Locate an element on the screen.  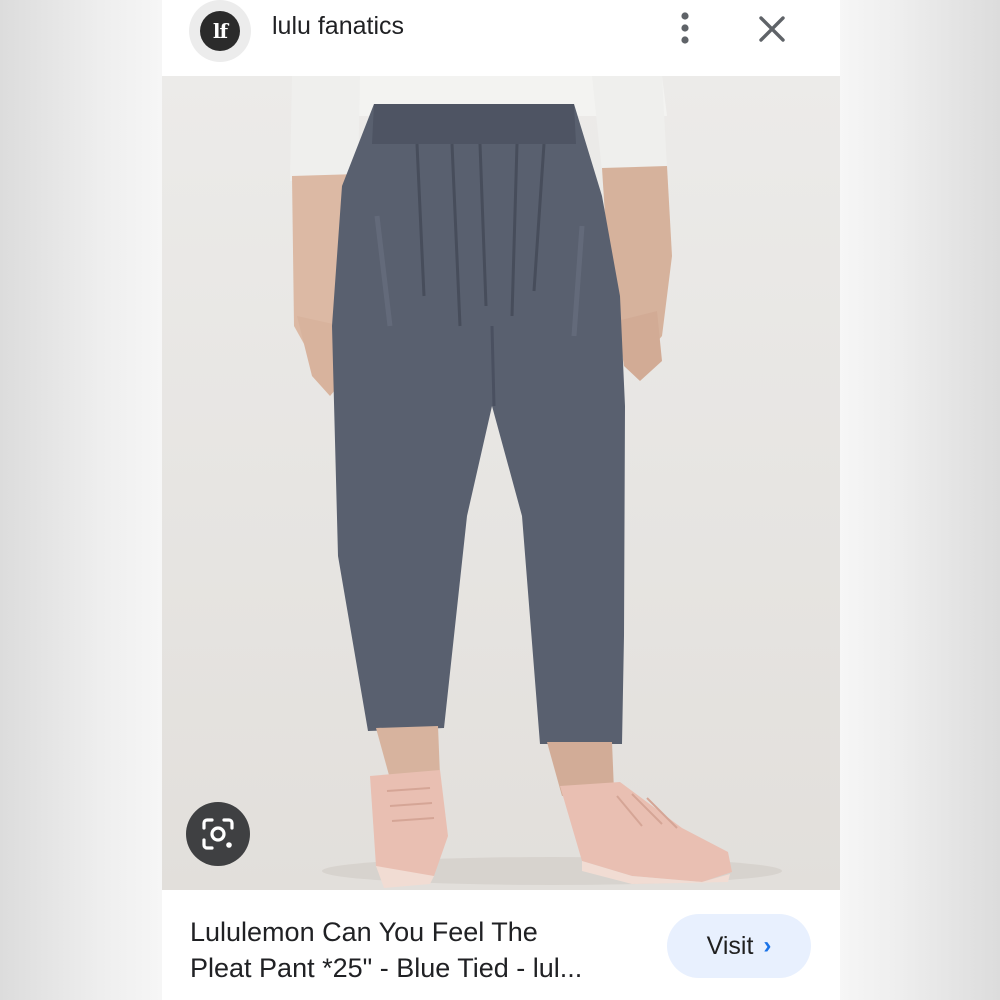
close-icon is located at coordinates (772, 29).